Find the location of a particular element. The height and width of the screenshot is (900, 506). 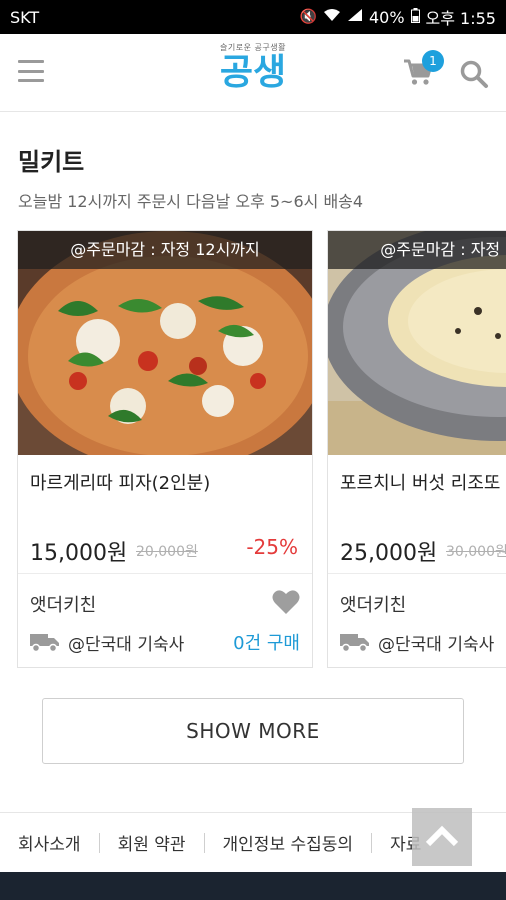

cart-button: 1 is located at coordinates (423, 70).